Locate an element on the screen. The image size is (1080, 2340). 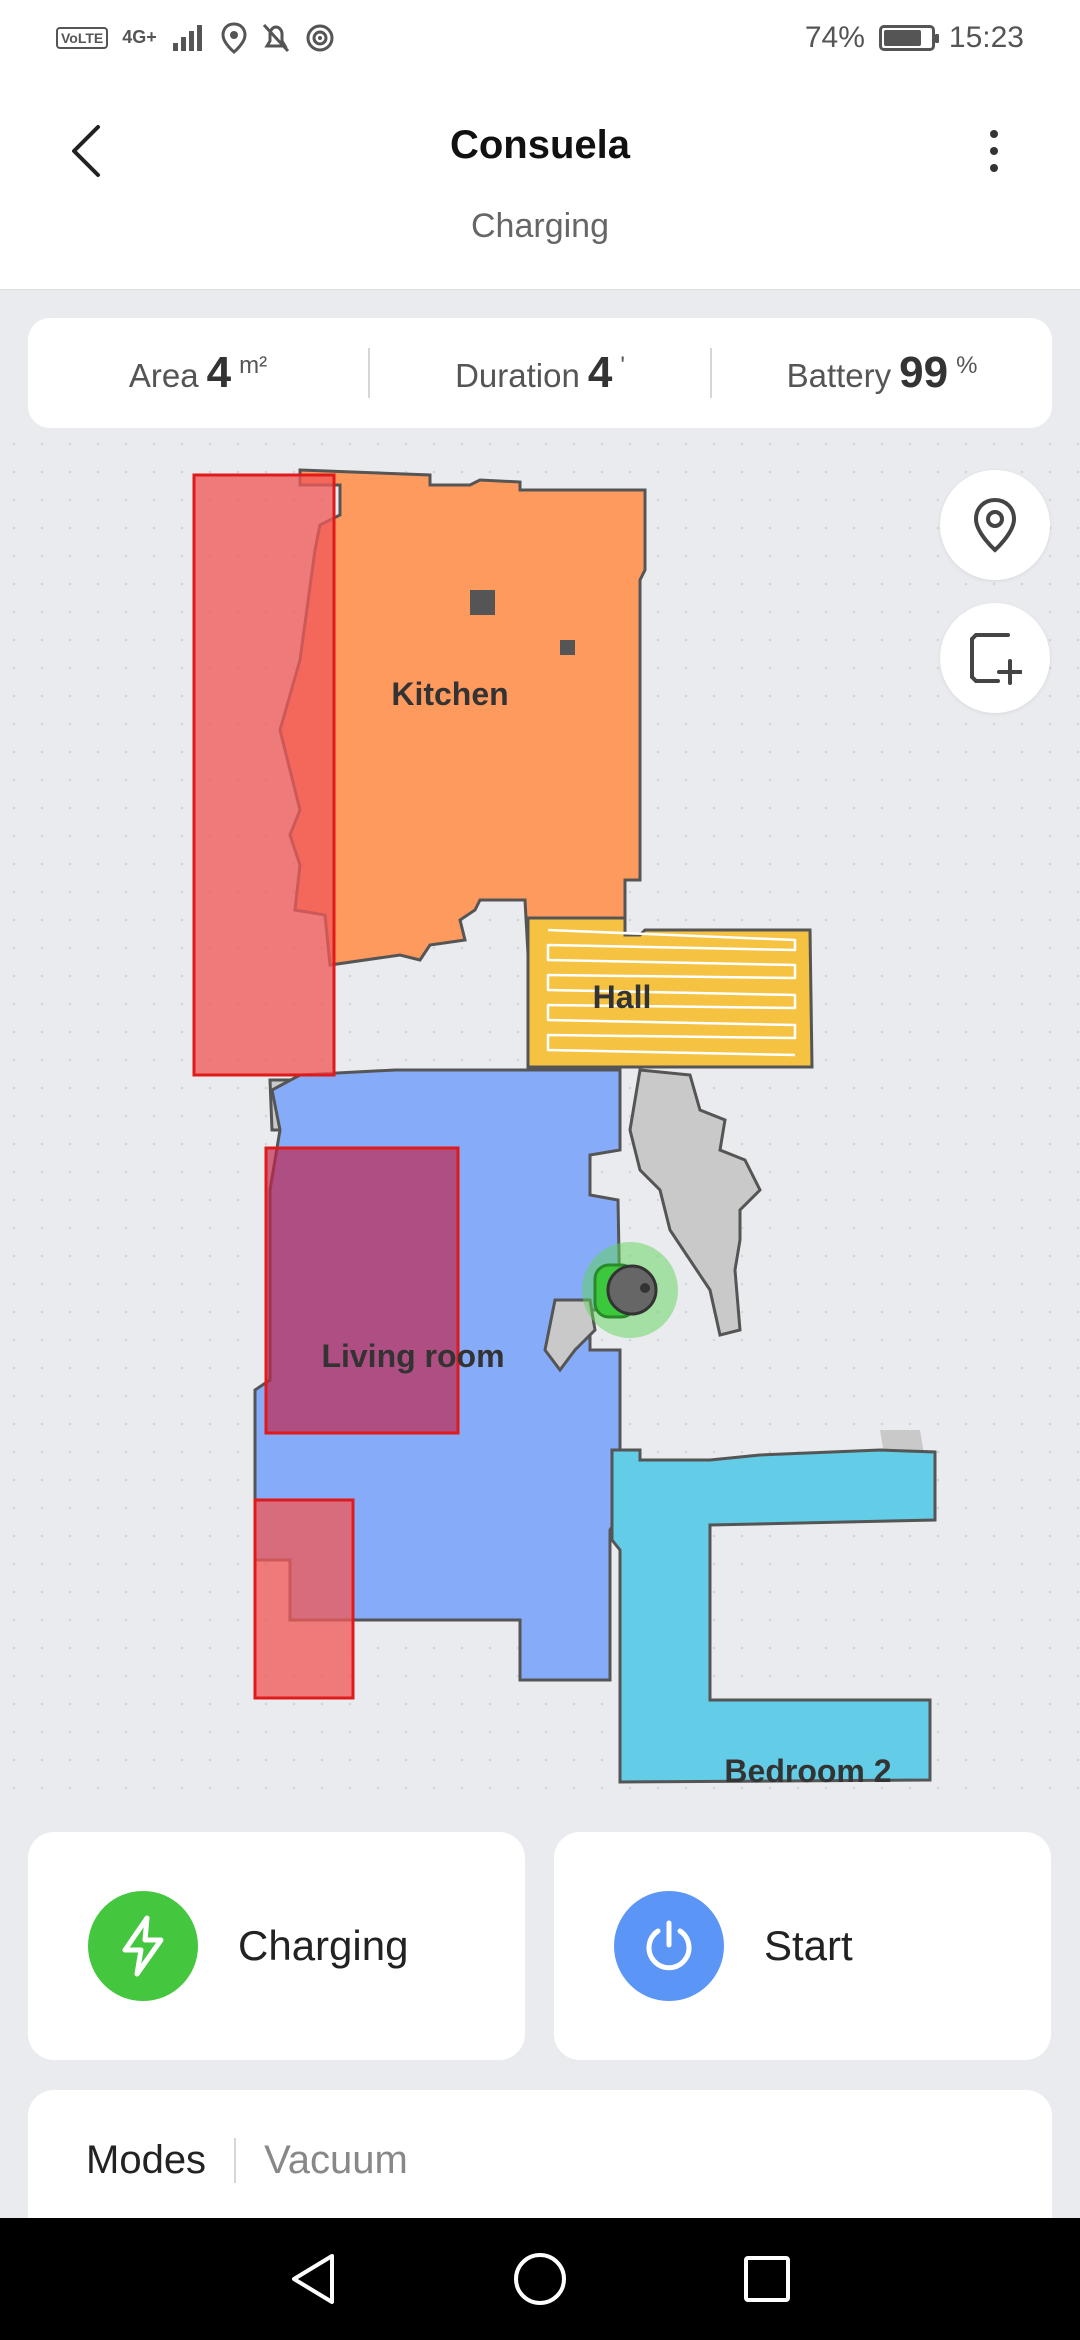
status-bar: VoLTE 4G+ 74% 15:23 is located at coordinates (540, 37).